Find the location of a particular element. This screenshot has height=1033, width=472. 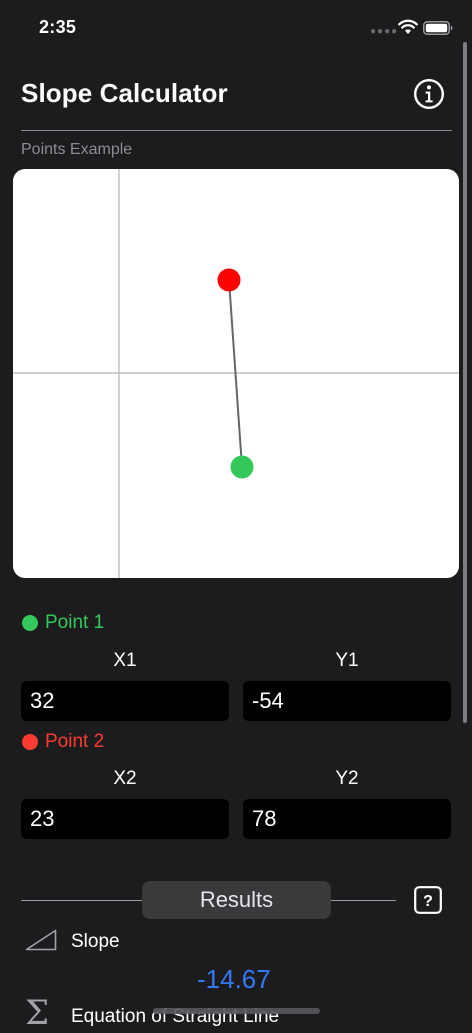

cellular-signal-icon: ●●●● is located at coordinates (384, 31).